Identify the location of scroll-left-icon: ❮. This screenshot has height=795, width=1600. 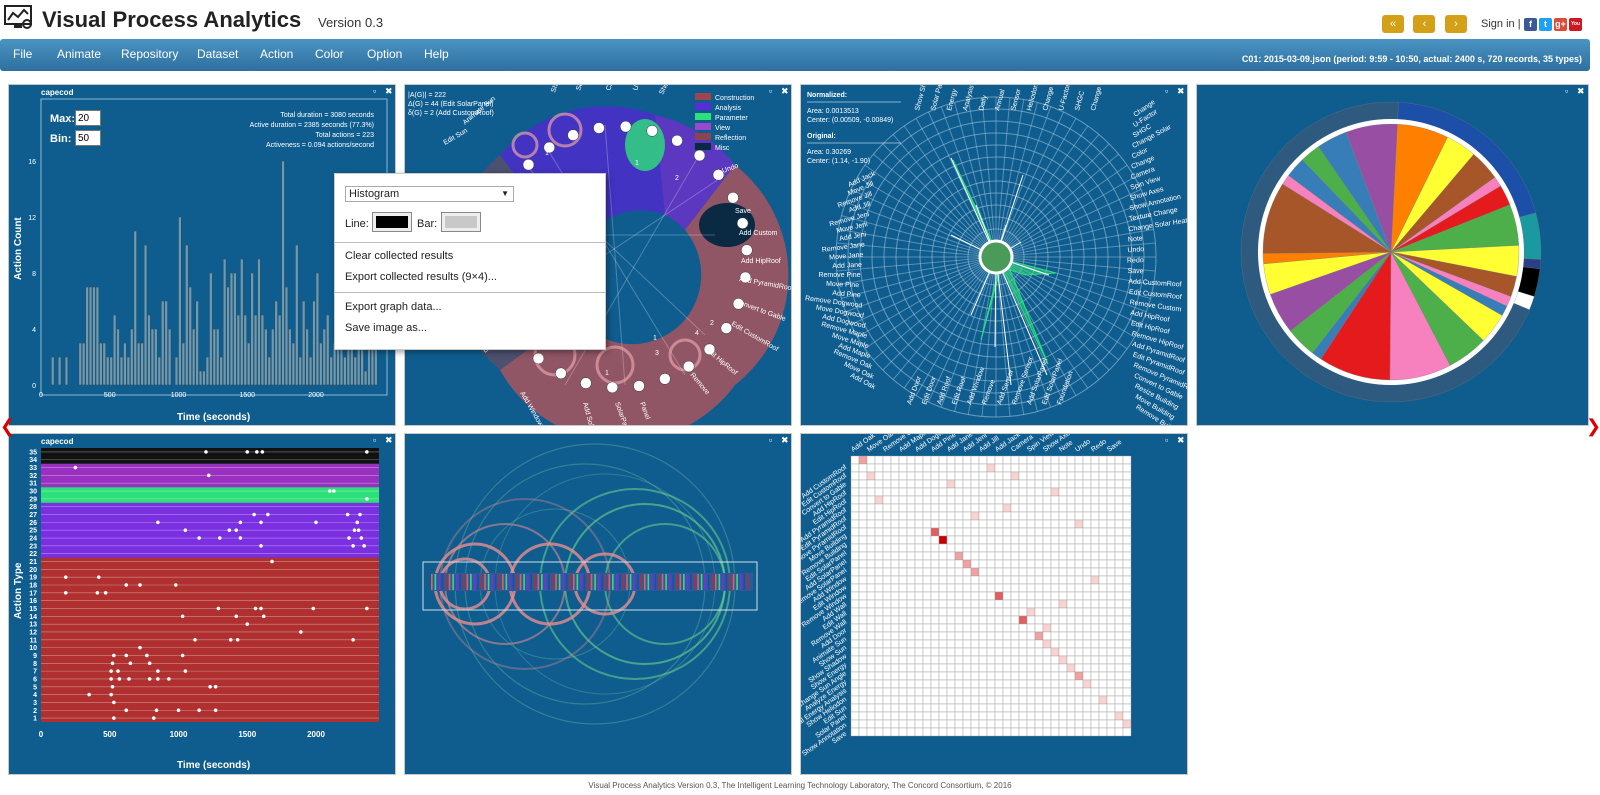
(7, 426).